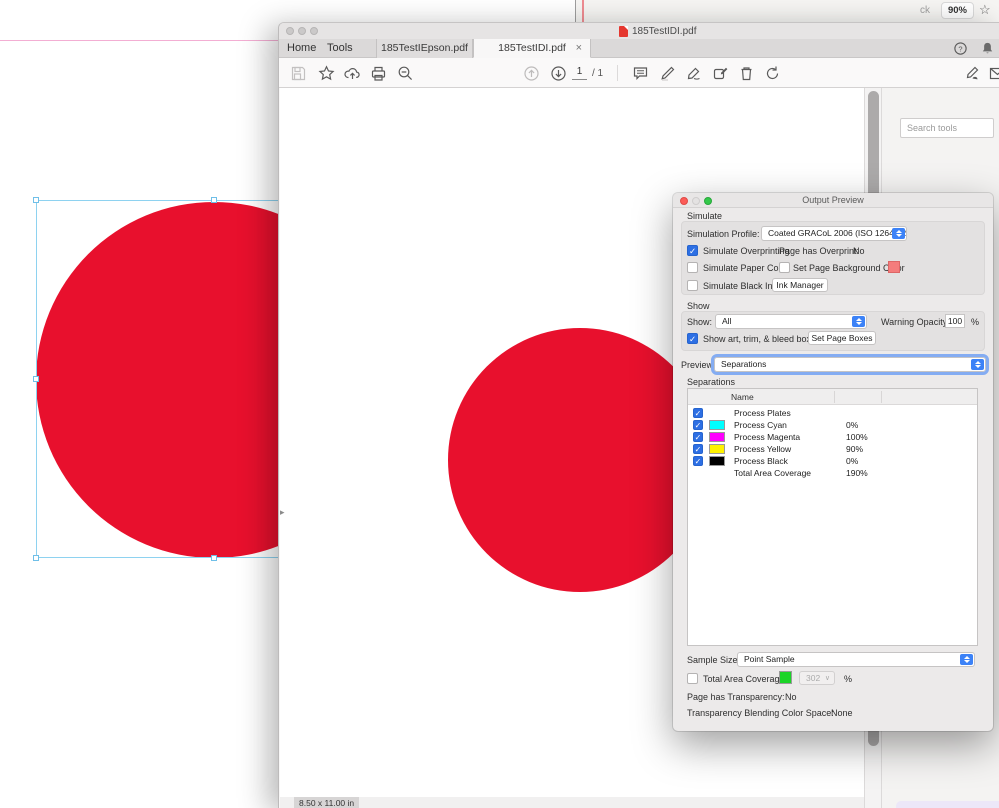  What do you see at coordinates (832, 397) in the screenshot?
I see `separations-header: Name` at bounding box center [832, 397].